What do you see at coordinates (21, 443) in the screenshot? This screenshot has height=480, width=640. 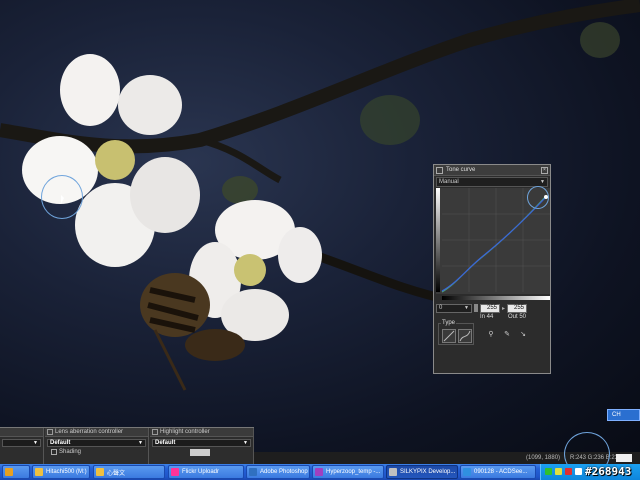 I see `left-panel-select: ▼` at bounding box center [21, 443].